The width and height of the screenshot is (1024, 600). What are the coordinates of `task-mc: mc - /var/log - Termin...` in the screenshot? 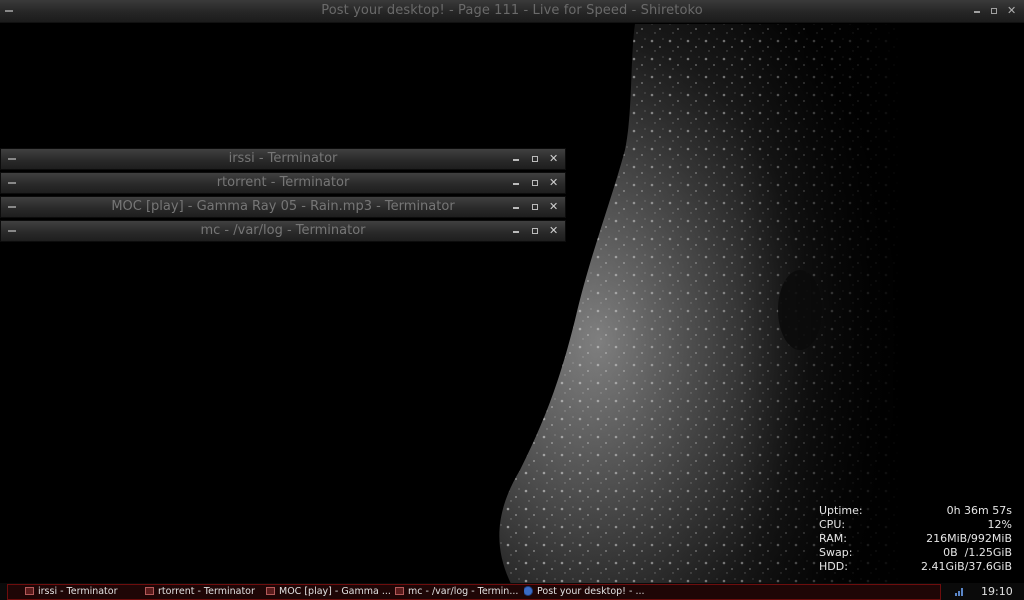 It's located at (459, 592).